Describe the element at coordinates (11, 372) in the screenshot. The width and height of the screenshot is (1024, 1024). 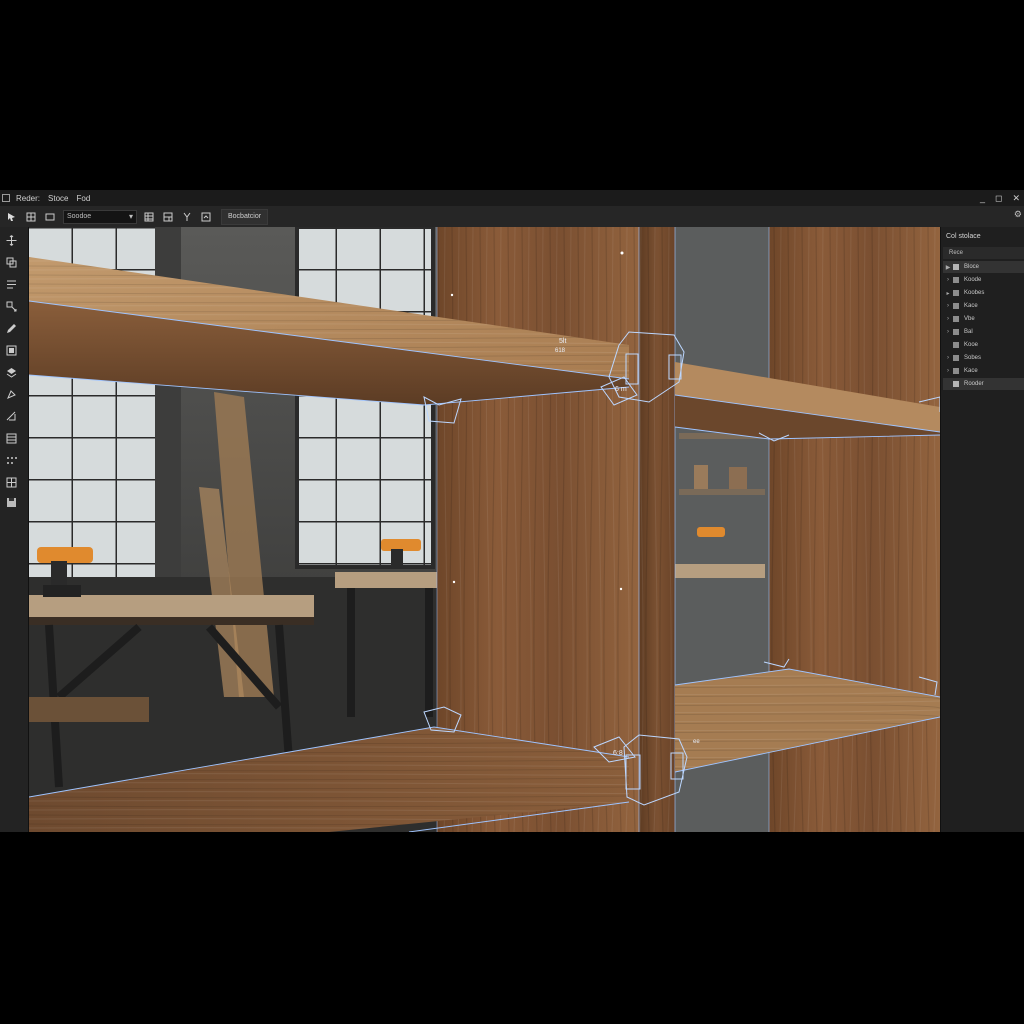
I see `layers-icon` at that location.